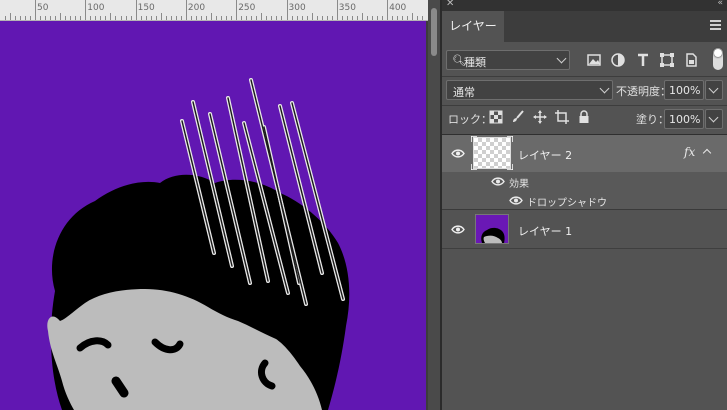 This screenshot has width=727, height=410. I want to click on layer-filter-select: 🔍︎ 種類, so click(508, 60).